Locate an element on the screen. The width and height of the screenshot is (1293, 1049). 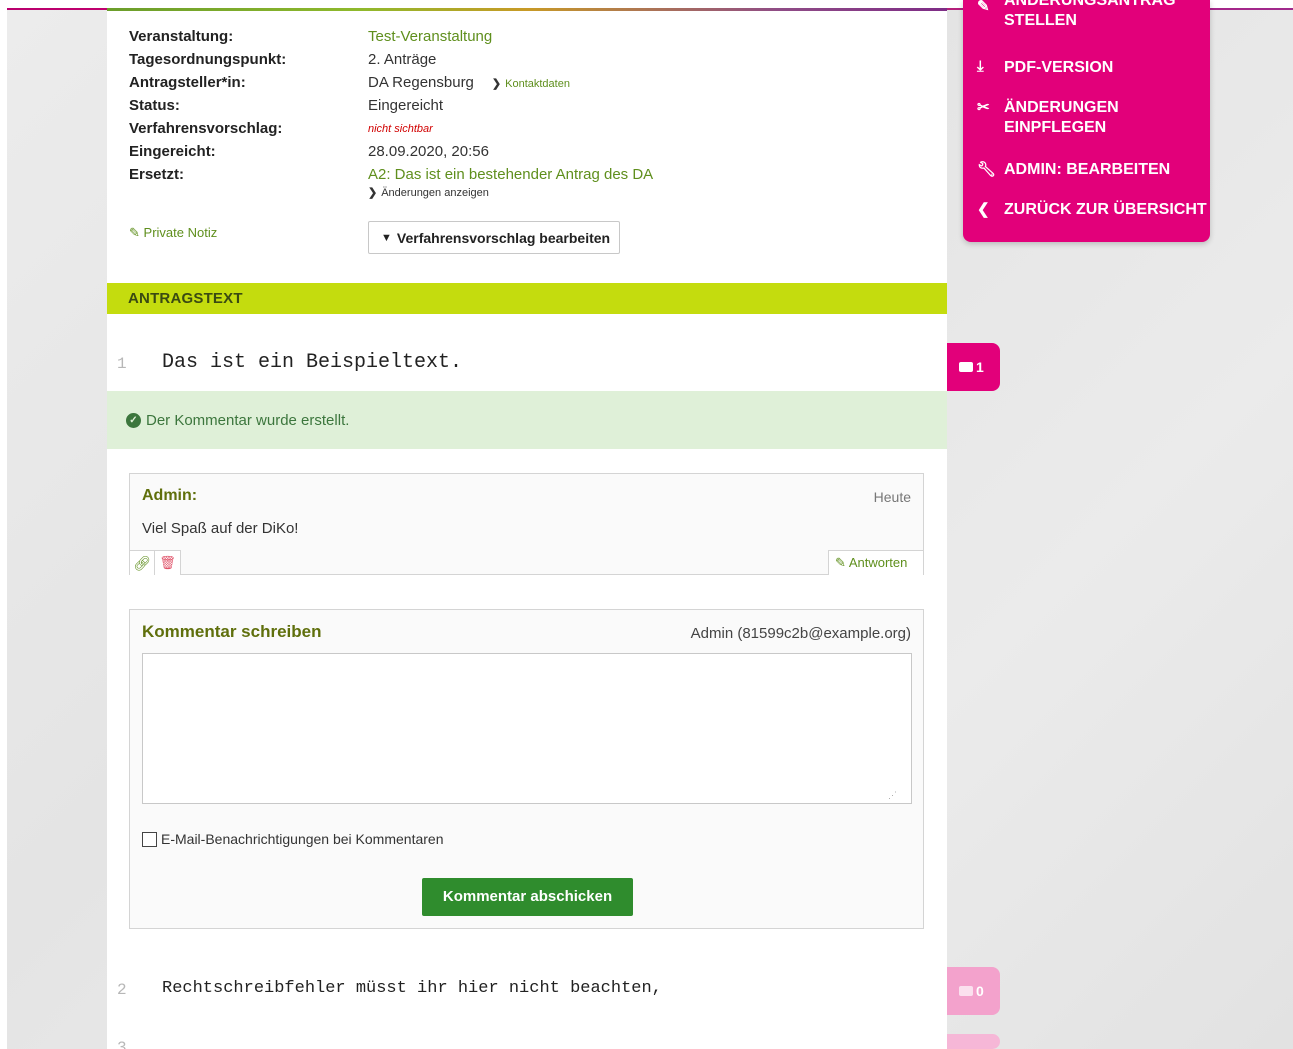
page-left-border is located at coordinates (3, 524).